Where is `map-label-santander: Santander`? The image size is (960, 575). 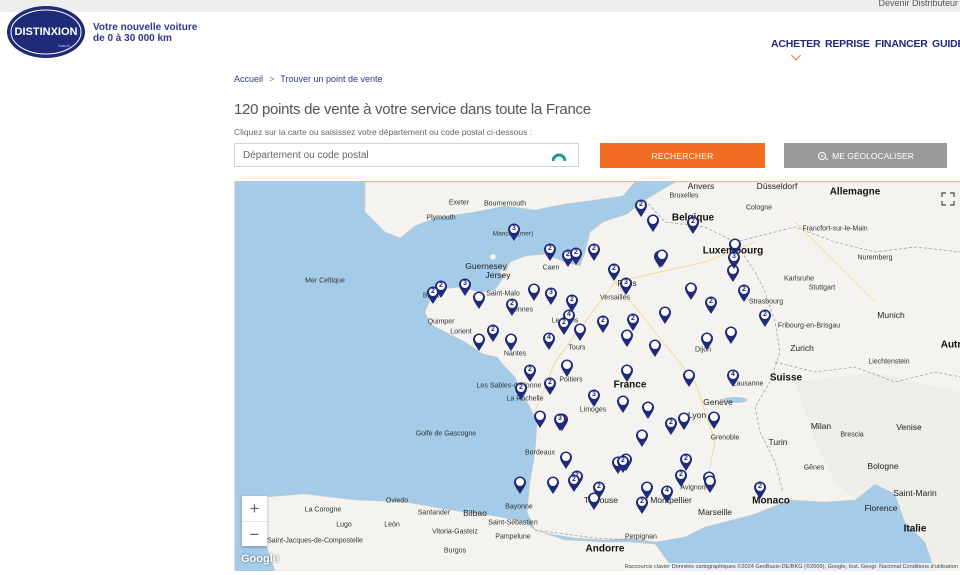 map-label-santander: Santander is located at coordinates (434, 513).